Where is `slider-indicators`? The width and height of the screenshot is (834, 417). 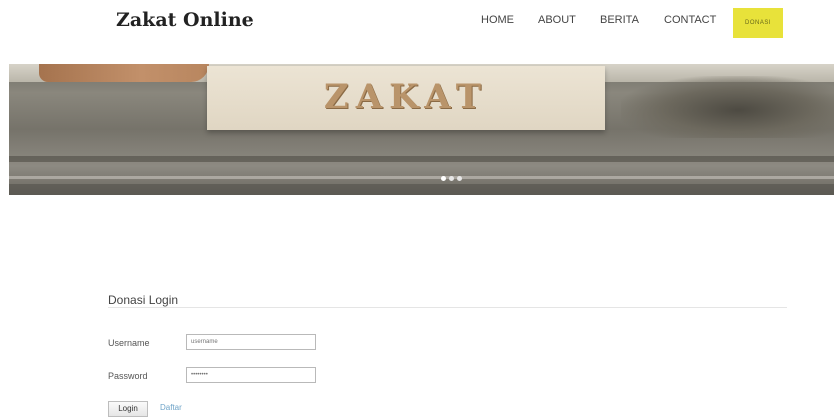 slider-indicators is located at coordinates (453, 177).